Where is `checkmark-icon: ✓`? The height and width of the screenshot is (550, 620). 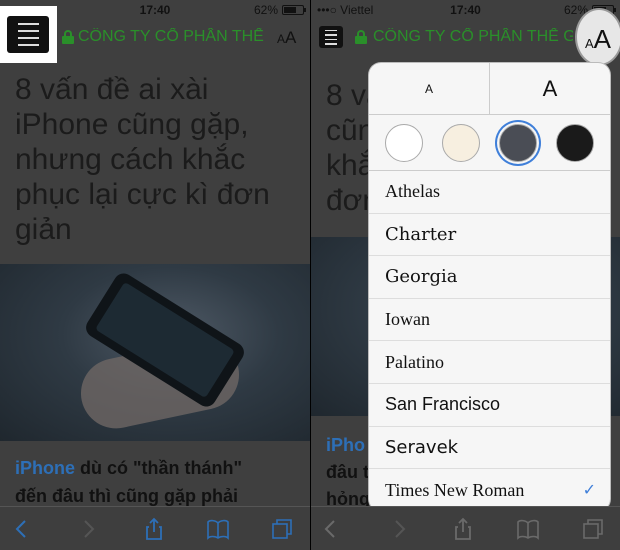 checkmark-icon: ✓ is located at coordinates (589, 491).